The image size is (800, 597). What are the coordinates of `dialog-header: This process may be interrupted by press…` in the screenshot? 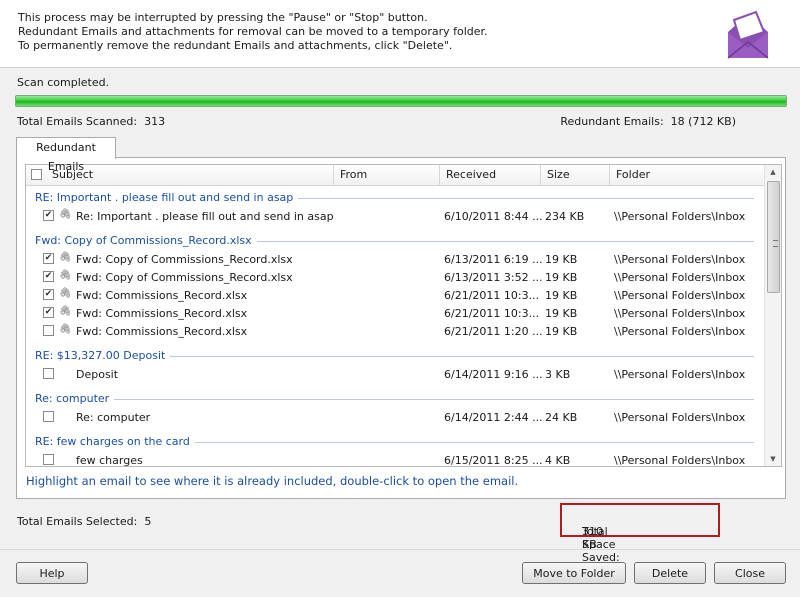 It's located at (400, 34).